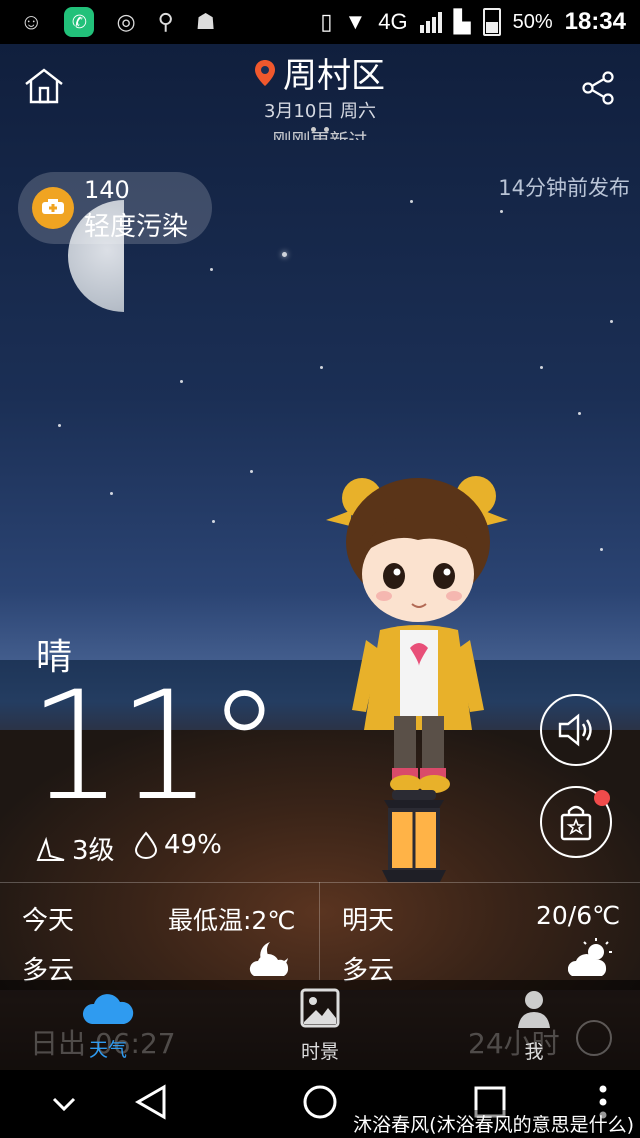  What do you see at coordinates (151, 1102) in the screenshot?
I see `back-icon` at bounding box center [151, 1102].